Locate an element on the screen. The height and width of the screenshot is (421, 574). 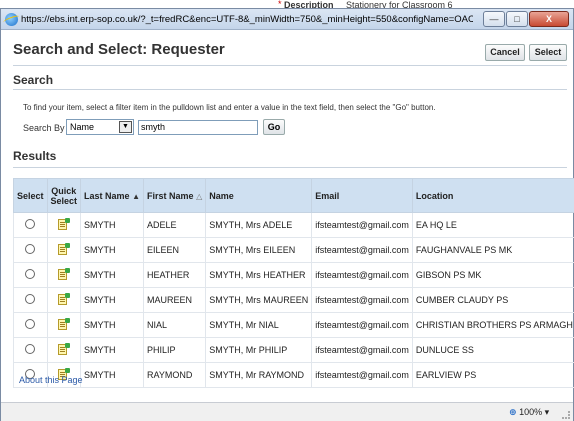
first-name-header-label: First Name is located at coordinates (170, 195).